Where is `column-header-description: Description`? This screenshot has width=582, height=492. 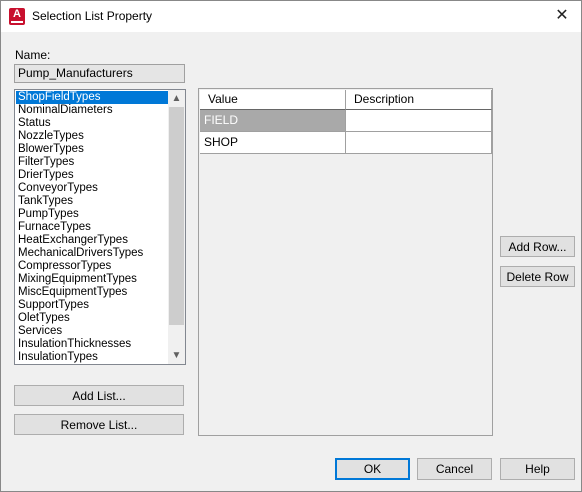 column-header-description: Description is located at coordinates (419, 100).